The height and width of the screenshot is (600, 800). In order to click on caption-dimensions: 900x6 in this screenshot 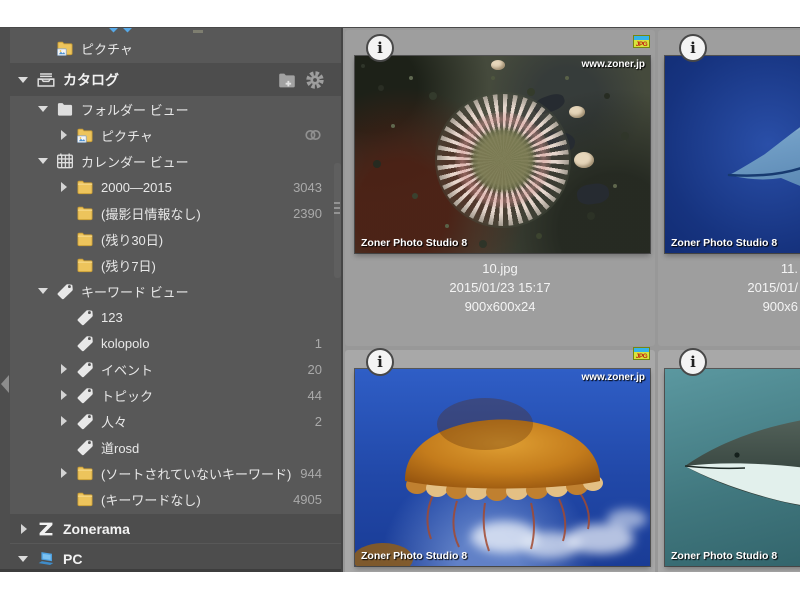, I will do `click(780, 306)`.